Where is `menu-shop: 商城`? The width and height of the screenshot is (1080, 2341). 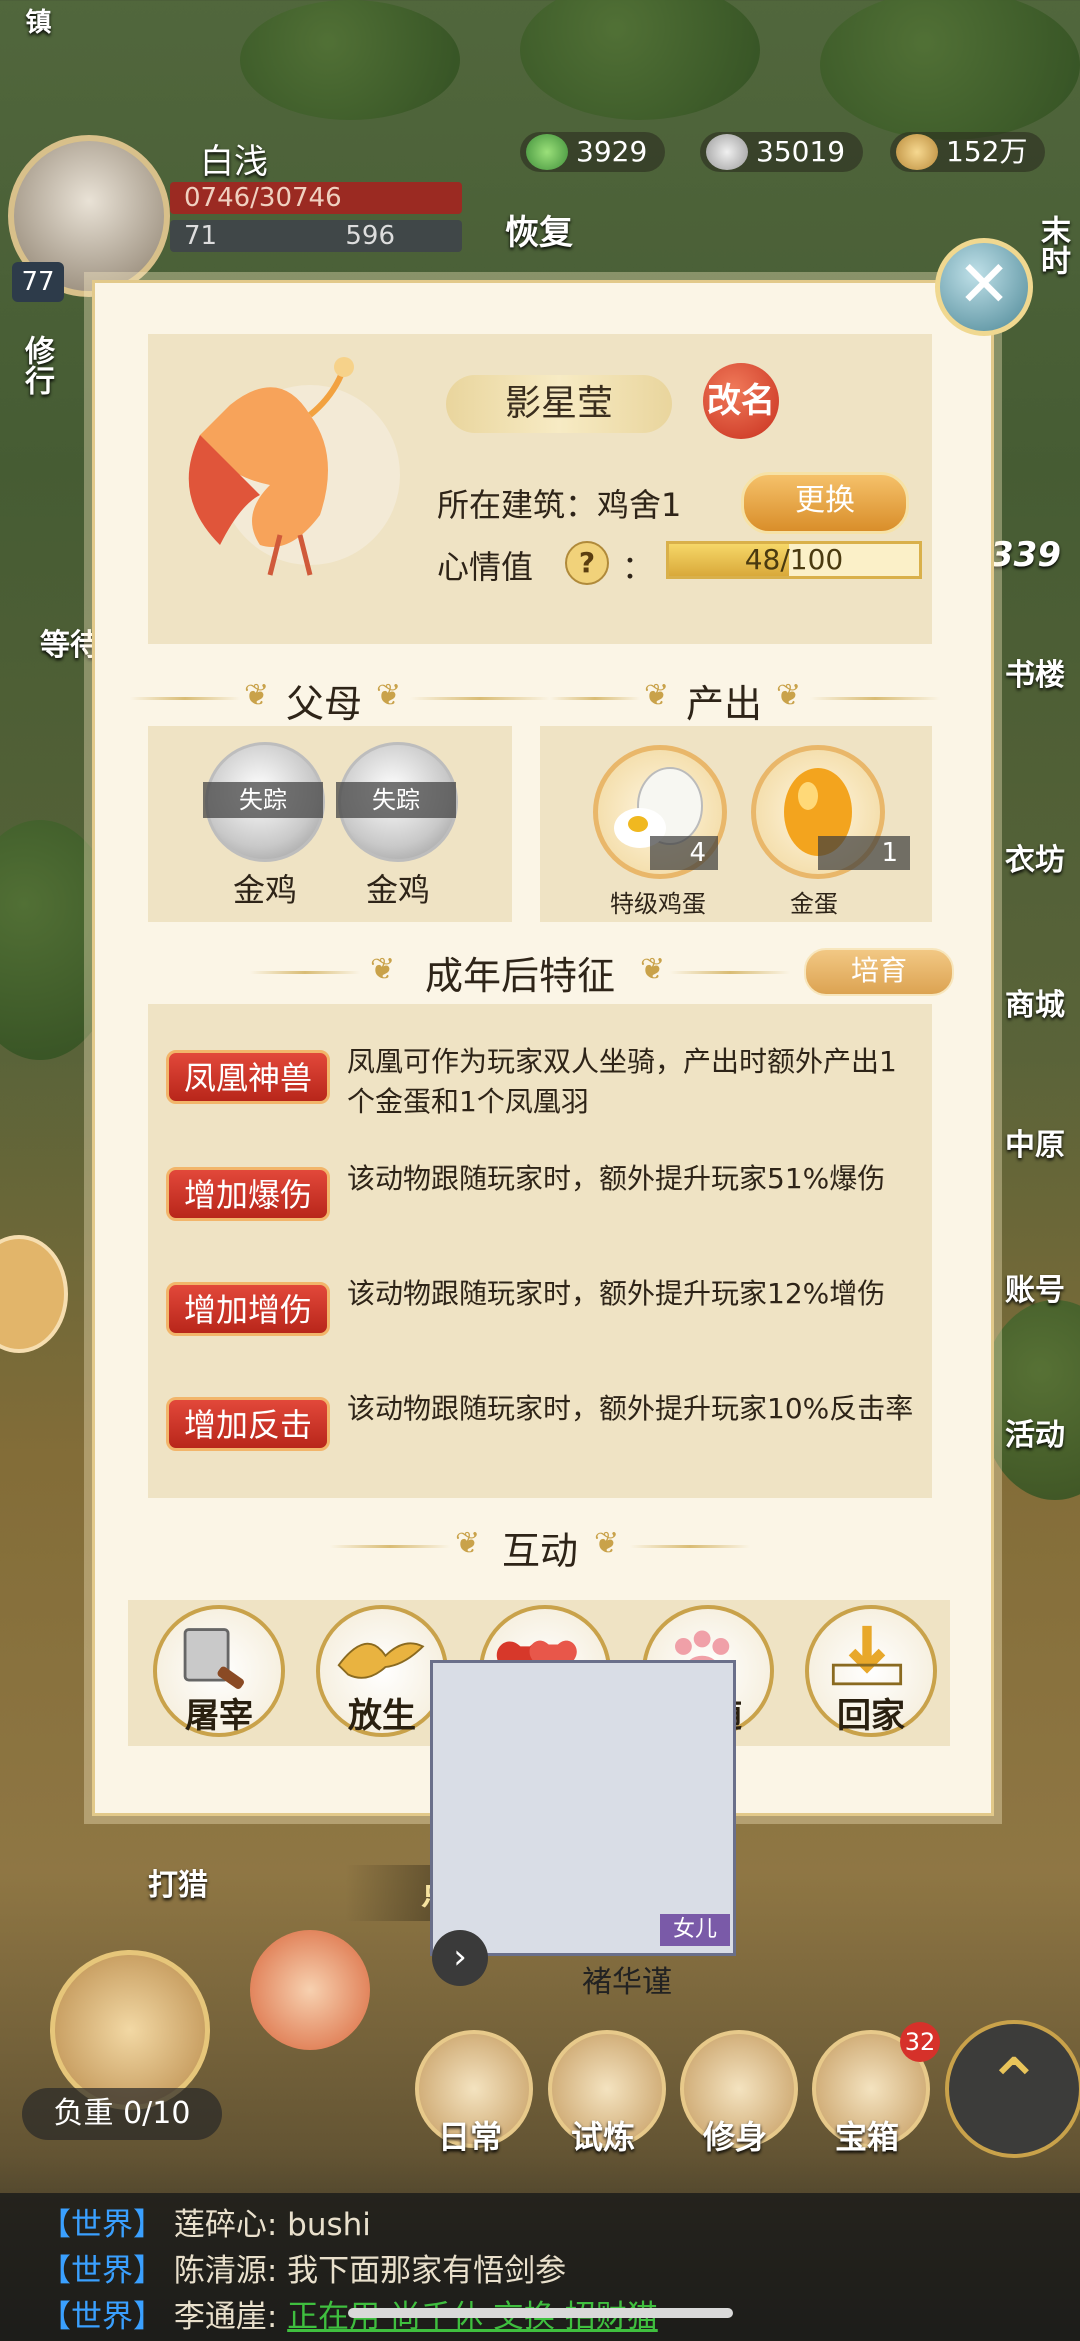 menu-shop: 商城 is located at coordinates (1035, 1002).